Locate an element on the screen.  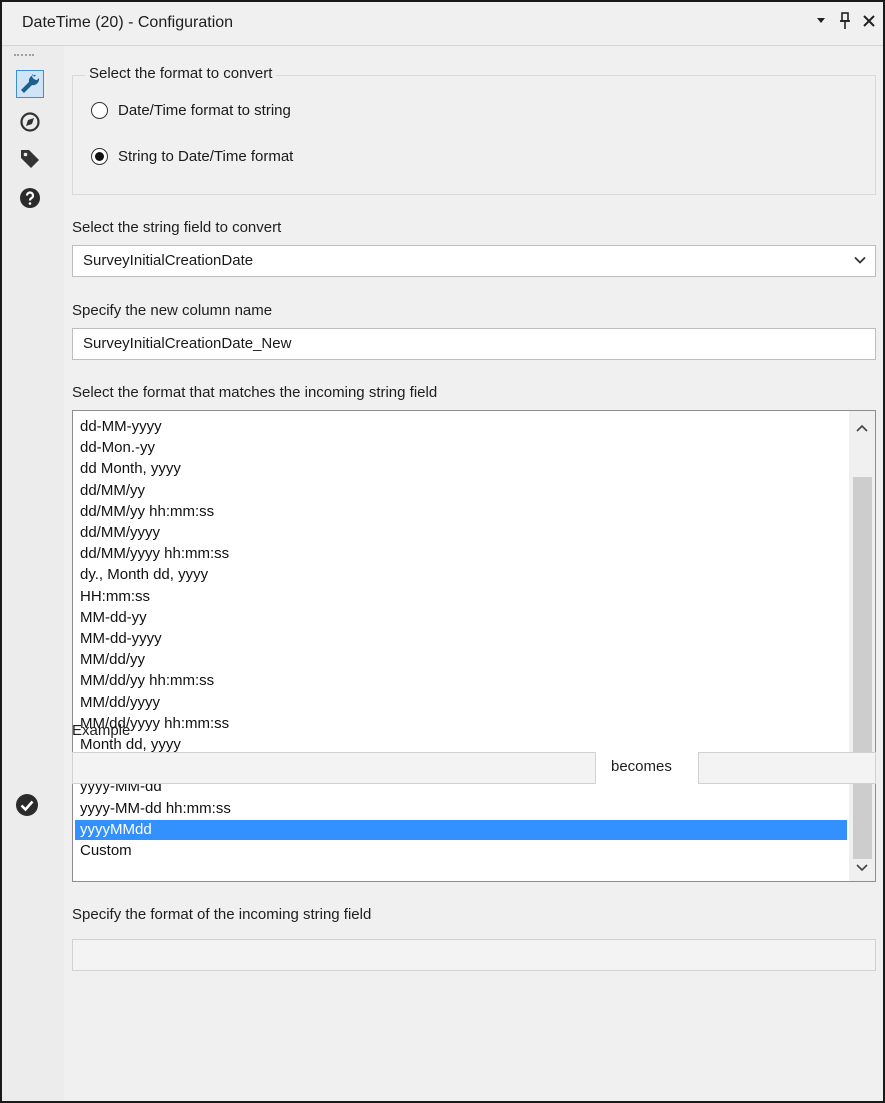
check-circle-icon is located at coordinates (27, 805).